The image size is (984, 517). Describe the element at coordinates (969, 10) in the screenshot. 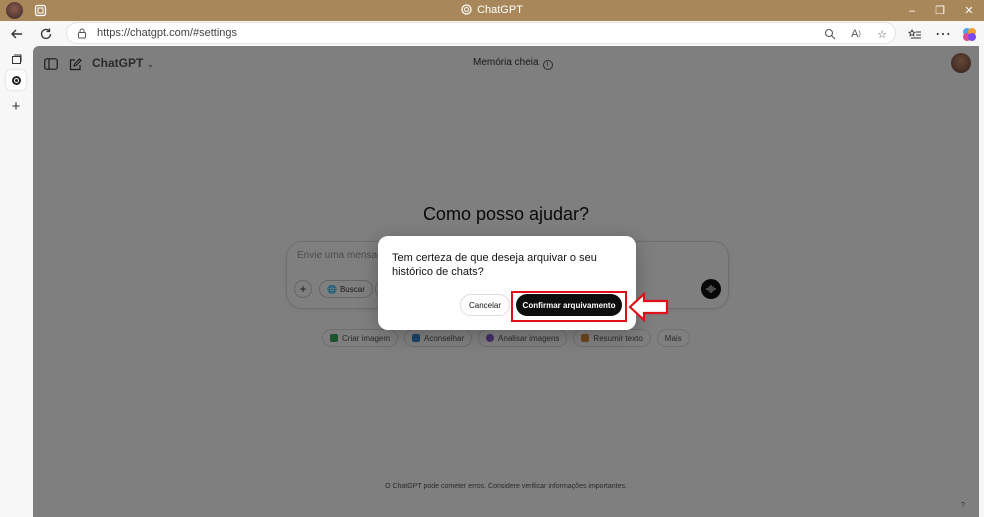

I see `close-window-icon: ✕` at that location.